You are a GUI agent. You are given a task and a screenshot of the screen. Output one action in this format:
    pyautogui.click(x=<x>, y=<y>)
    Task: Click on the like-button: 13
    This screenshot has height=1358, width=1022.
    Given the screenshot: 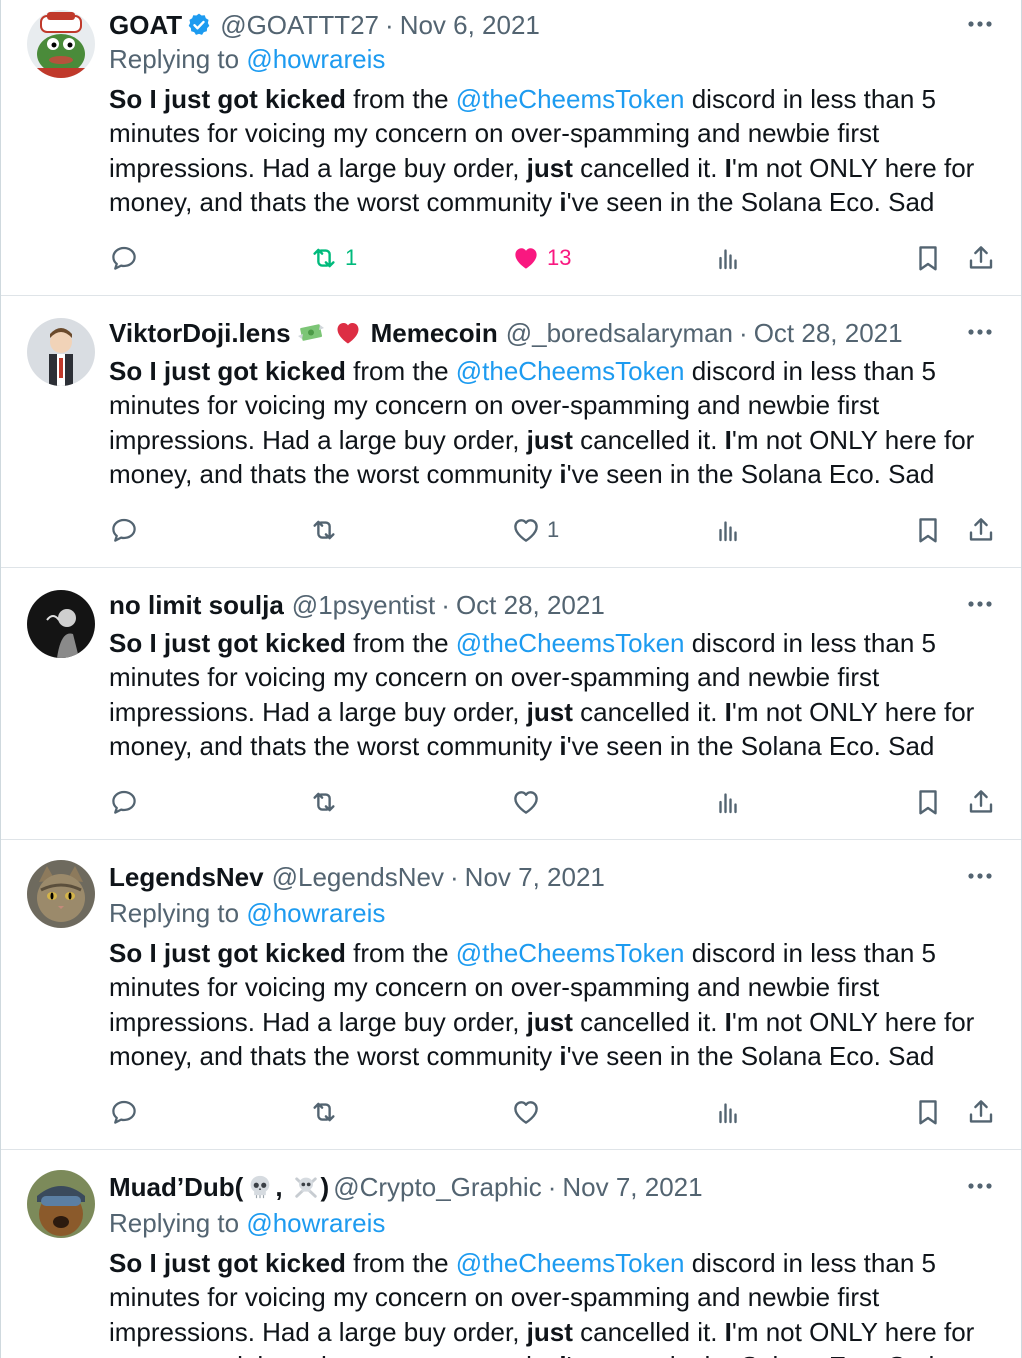 What is the action you would take?
    pyautogui.click(x=541, y=258)
    